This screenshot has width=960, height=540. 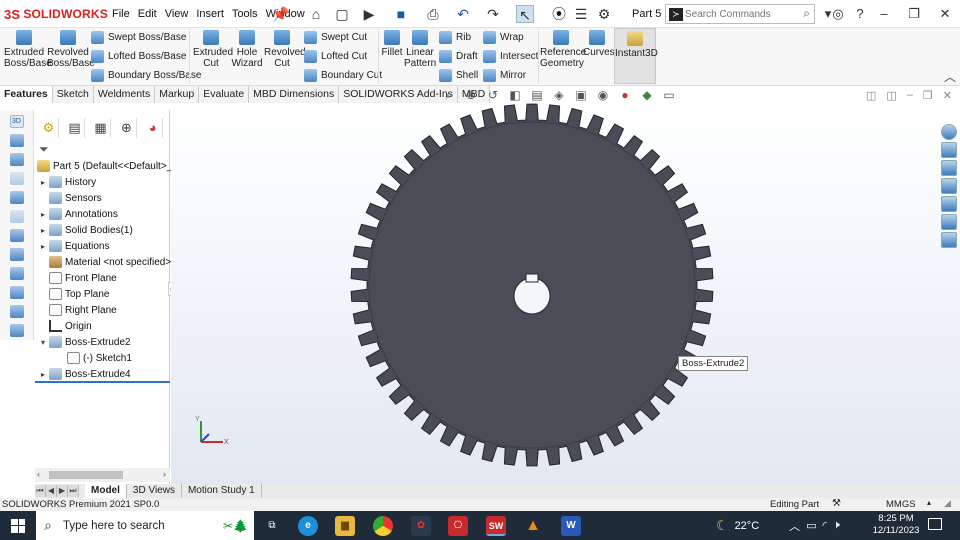 I want to click on configuration-manager-tab-icon: ▦, so click(x=101, y=128).